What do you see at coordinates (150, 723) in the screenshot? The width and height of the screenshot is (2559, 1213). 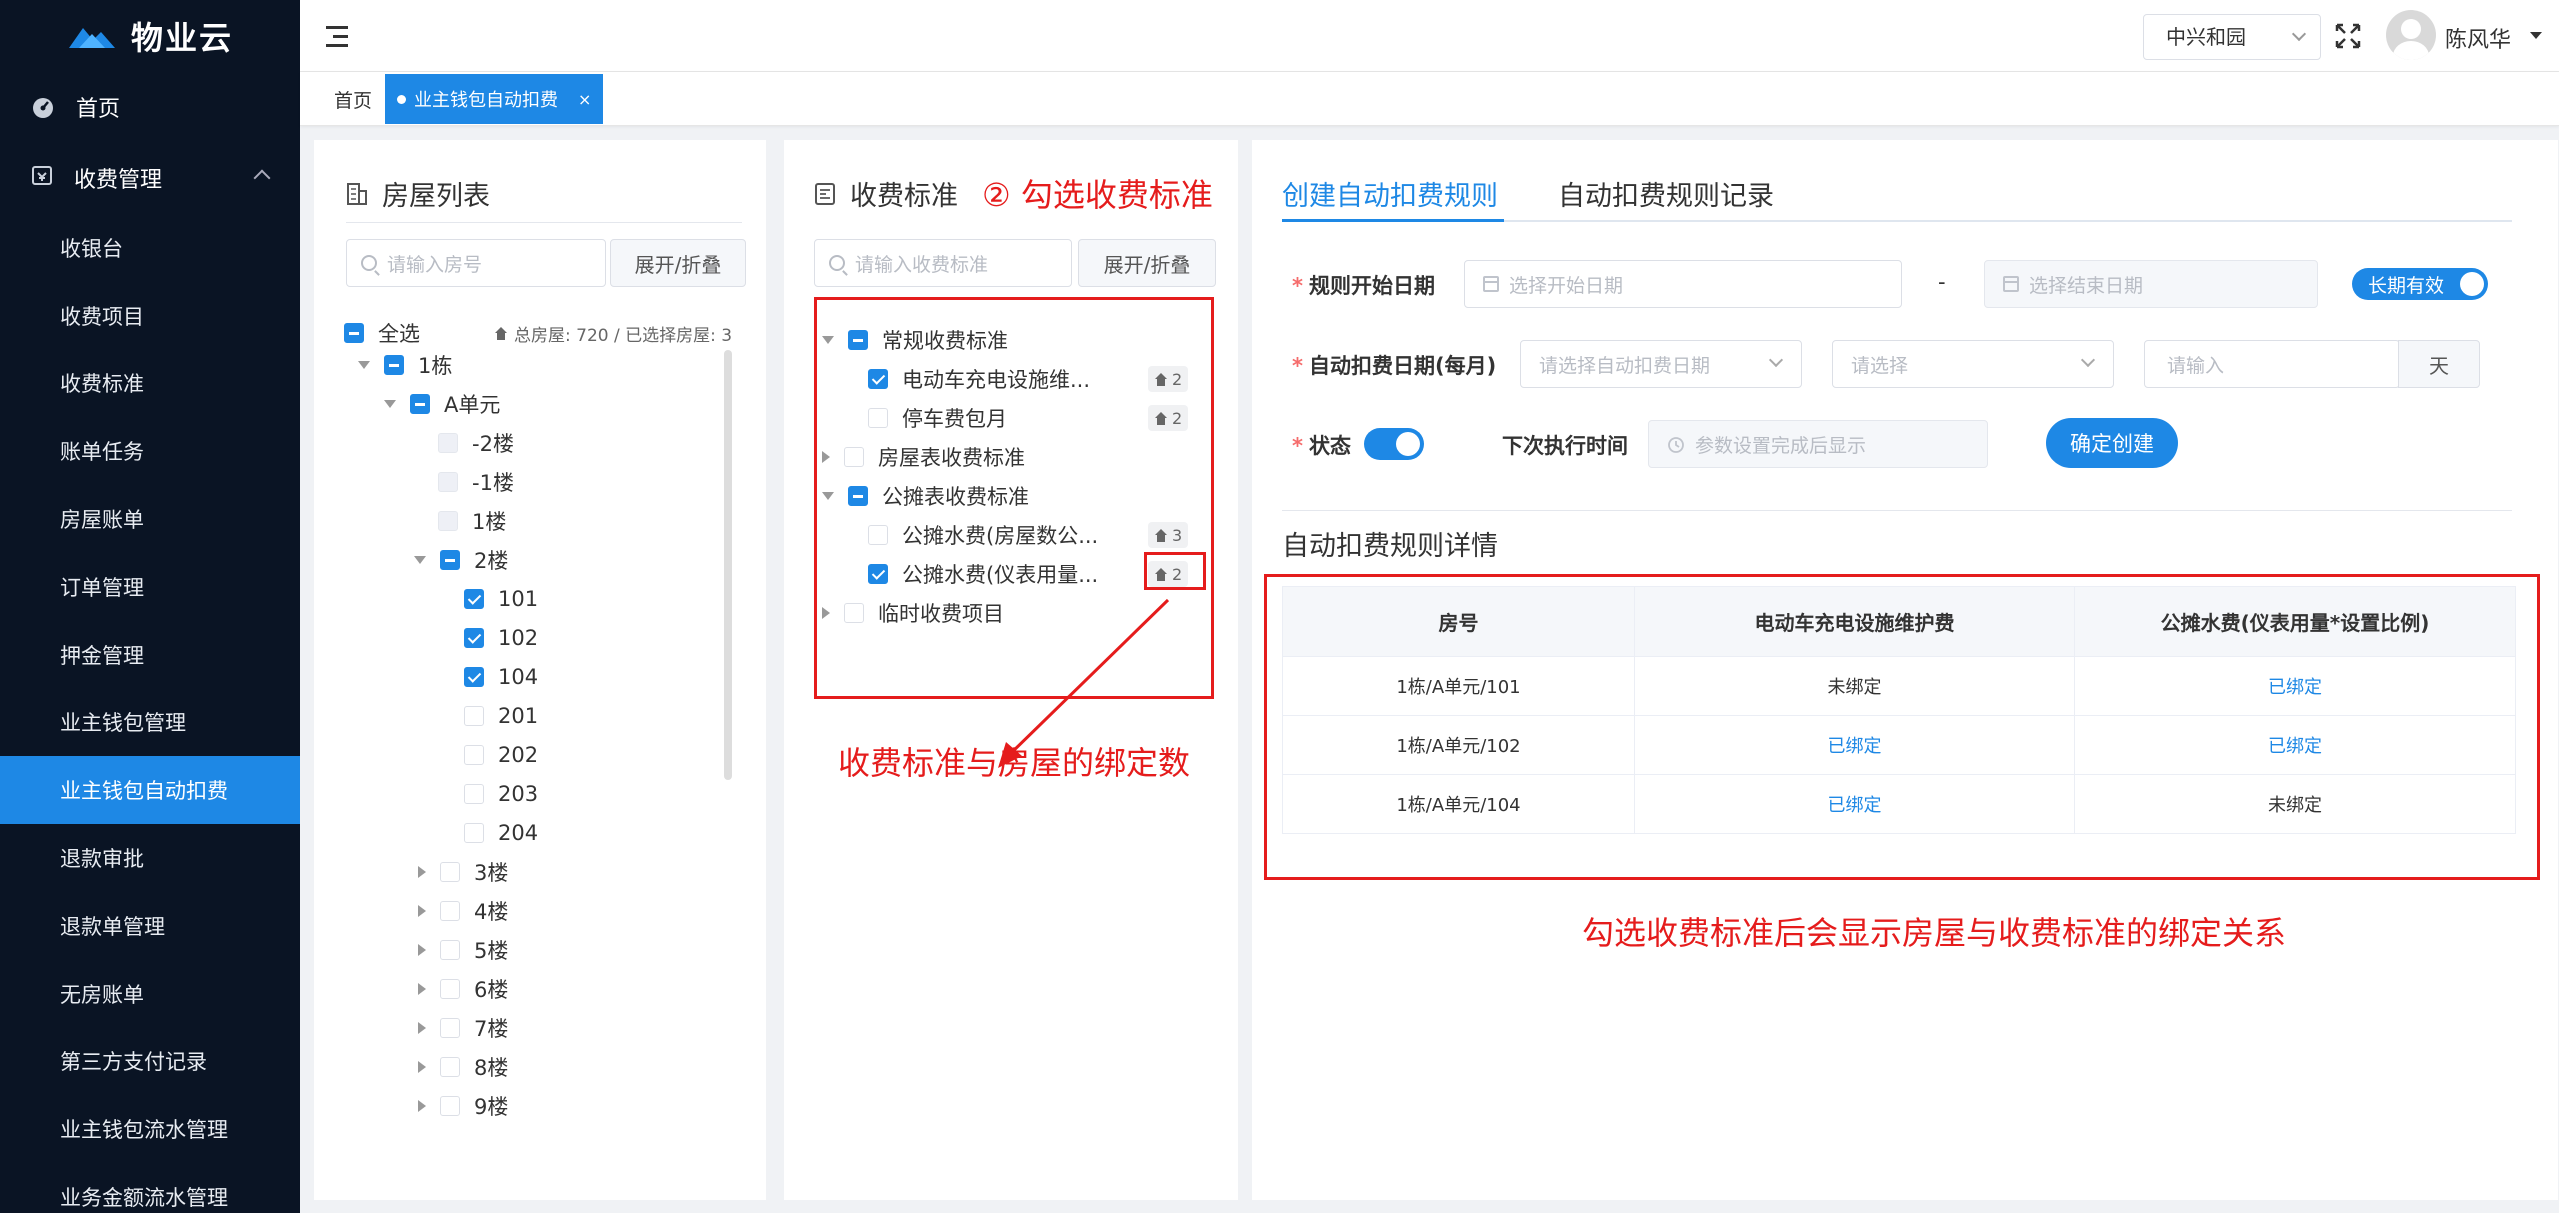 I see `sidebar-item: 业主钱包管理` at bounding box center [150, 723].